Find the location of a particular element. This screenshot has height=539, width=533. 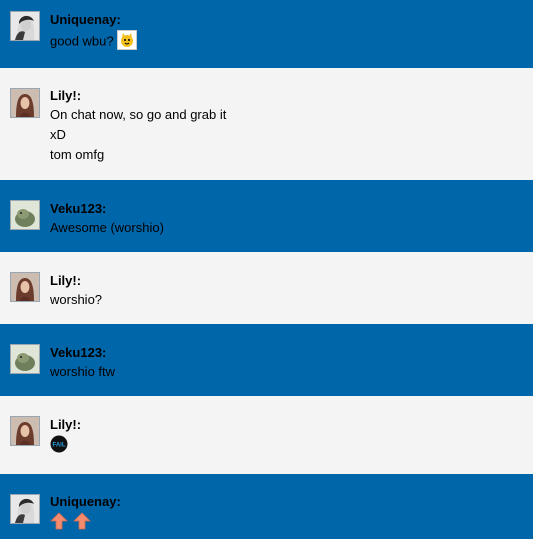

message-text: FAIL is located at coordinates (65, 446).